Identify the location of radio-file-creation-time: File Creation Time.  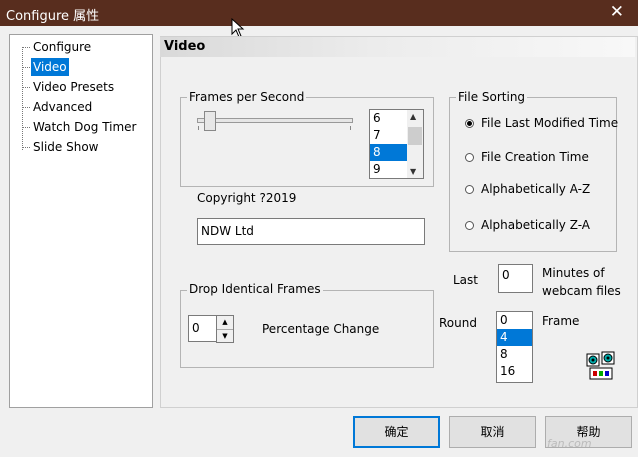
(540, 157).